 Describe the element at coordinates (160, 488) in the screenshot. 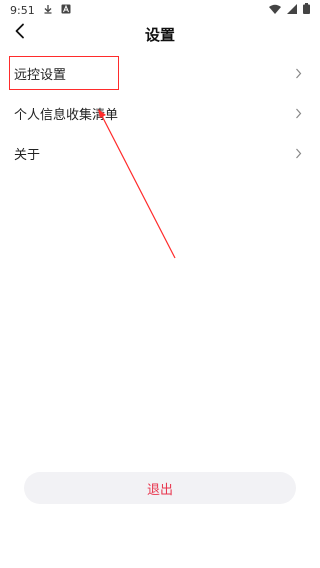

I see `logout-button: 退出` at that location.